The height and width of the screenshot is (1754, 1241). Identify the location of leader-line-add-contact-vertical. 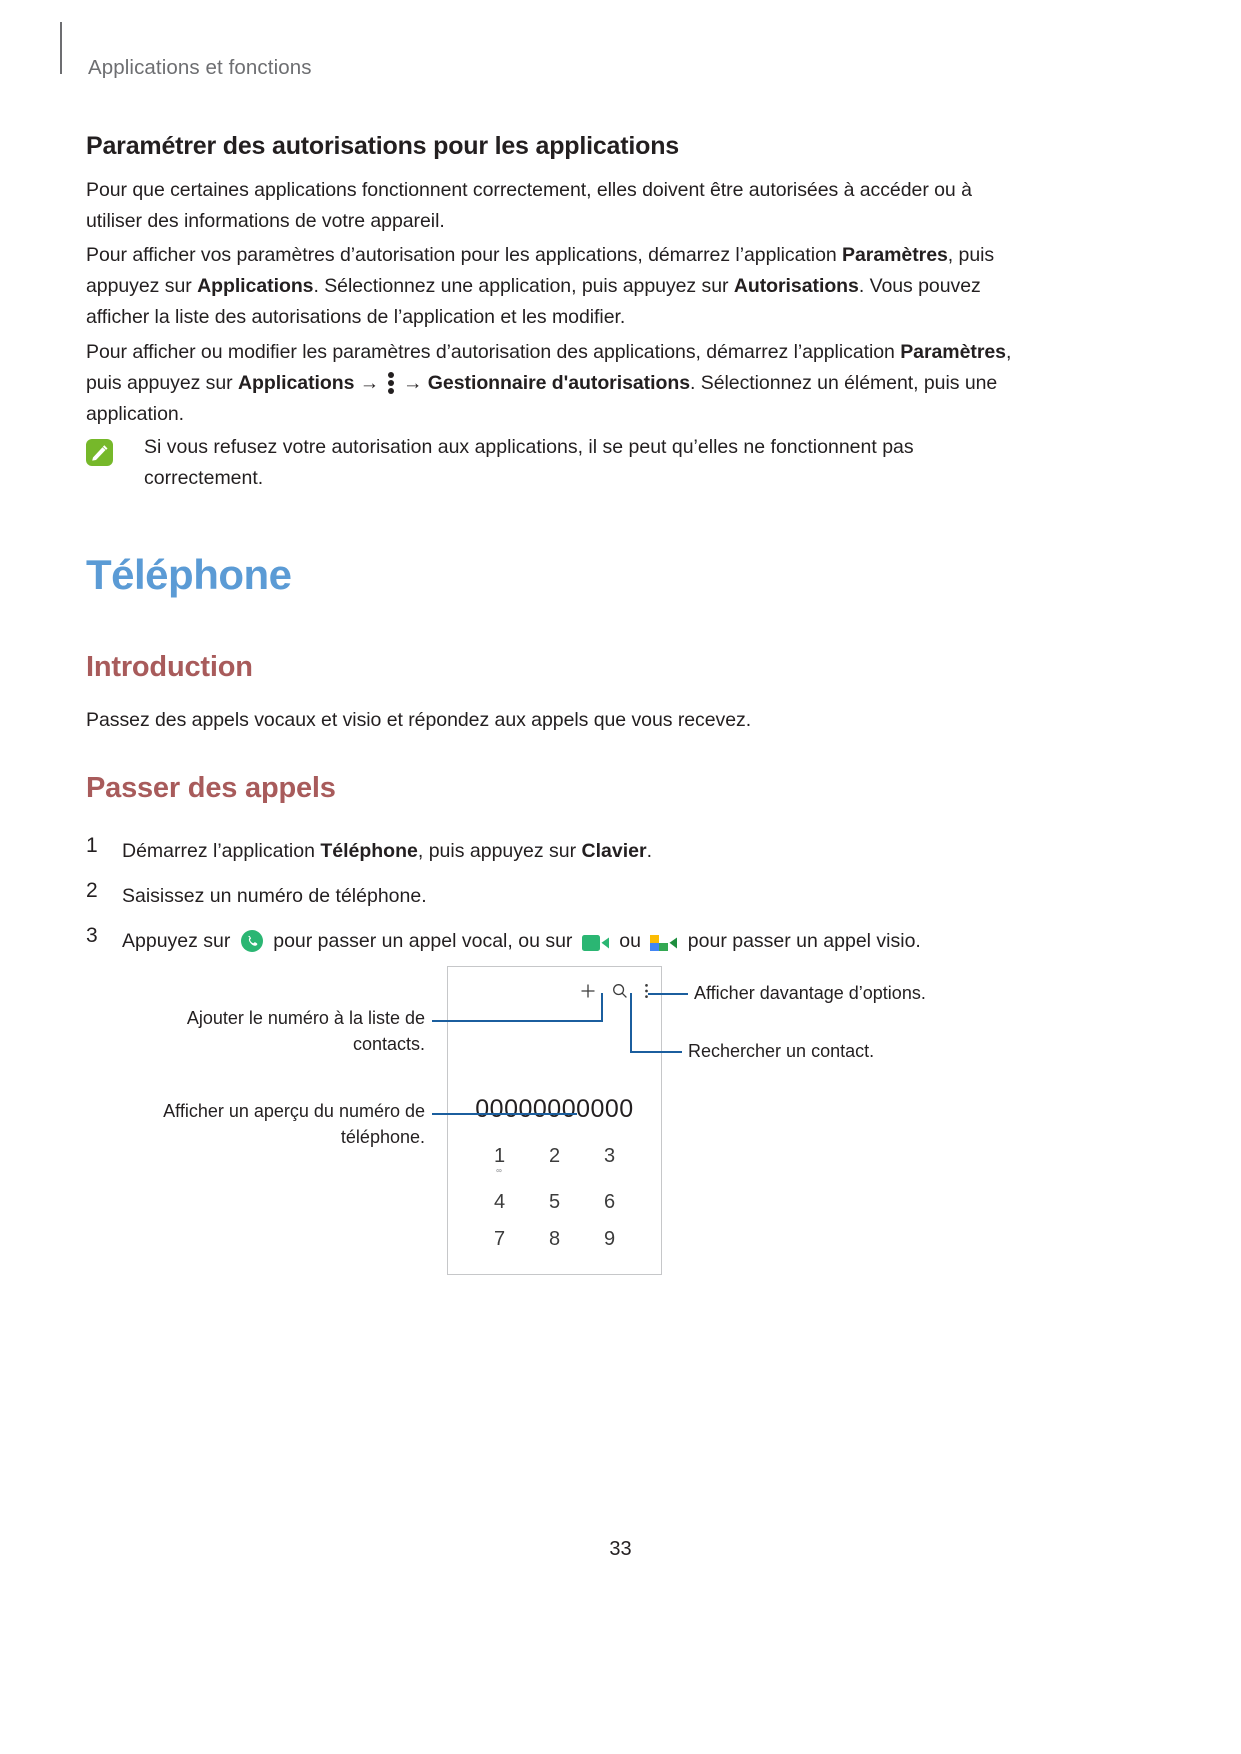
(602, 1007).